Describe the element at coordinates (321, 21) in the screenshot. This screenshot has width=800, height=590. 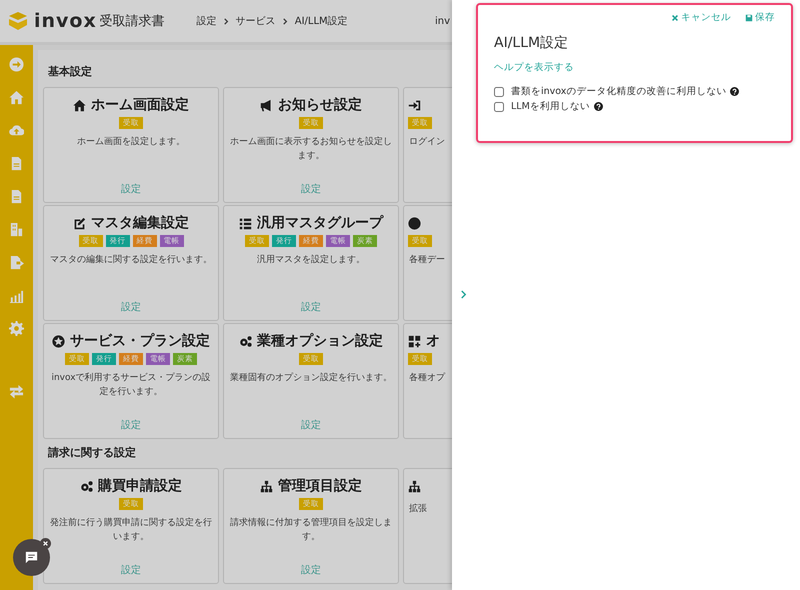
I see `breadcrumb-item: AI/LLM設定` at that location.